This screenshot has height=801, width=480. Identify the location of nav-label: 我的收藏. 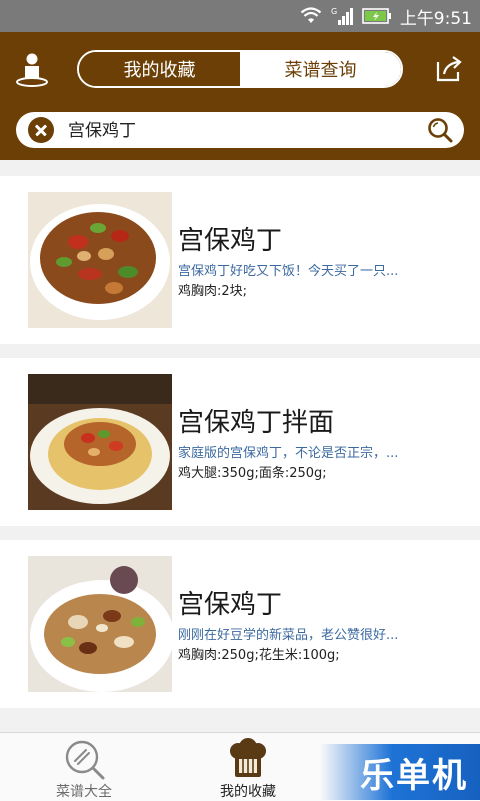
(248, 792).